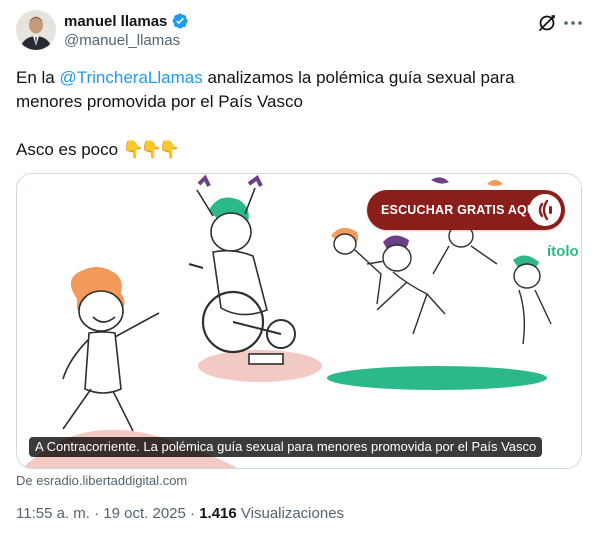 The width and height of the screenshot is (612, 537). What do you see at coordinates (101, 480) in the screenshot?
I see `card-source-link: De esradio.libertaddigital.com` at bounding box center [101, 480].